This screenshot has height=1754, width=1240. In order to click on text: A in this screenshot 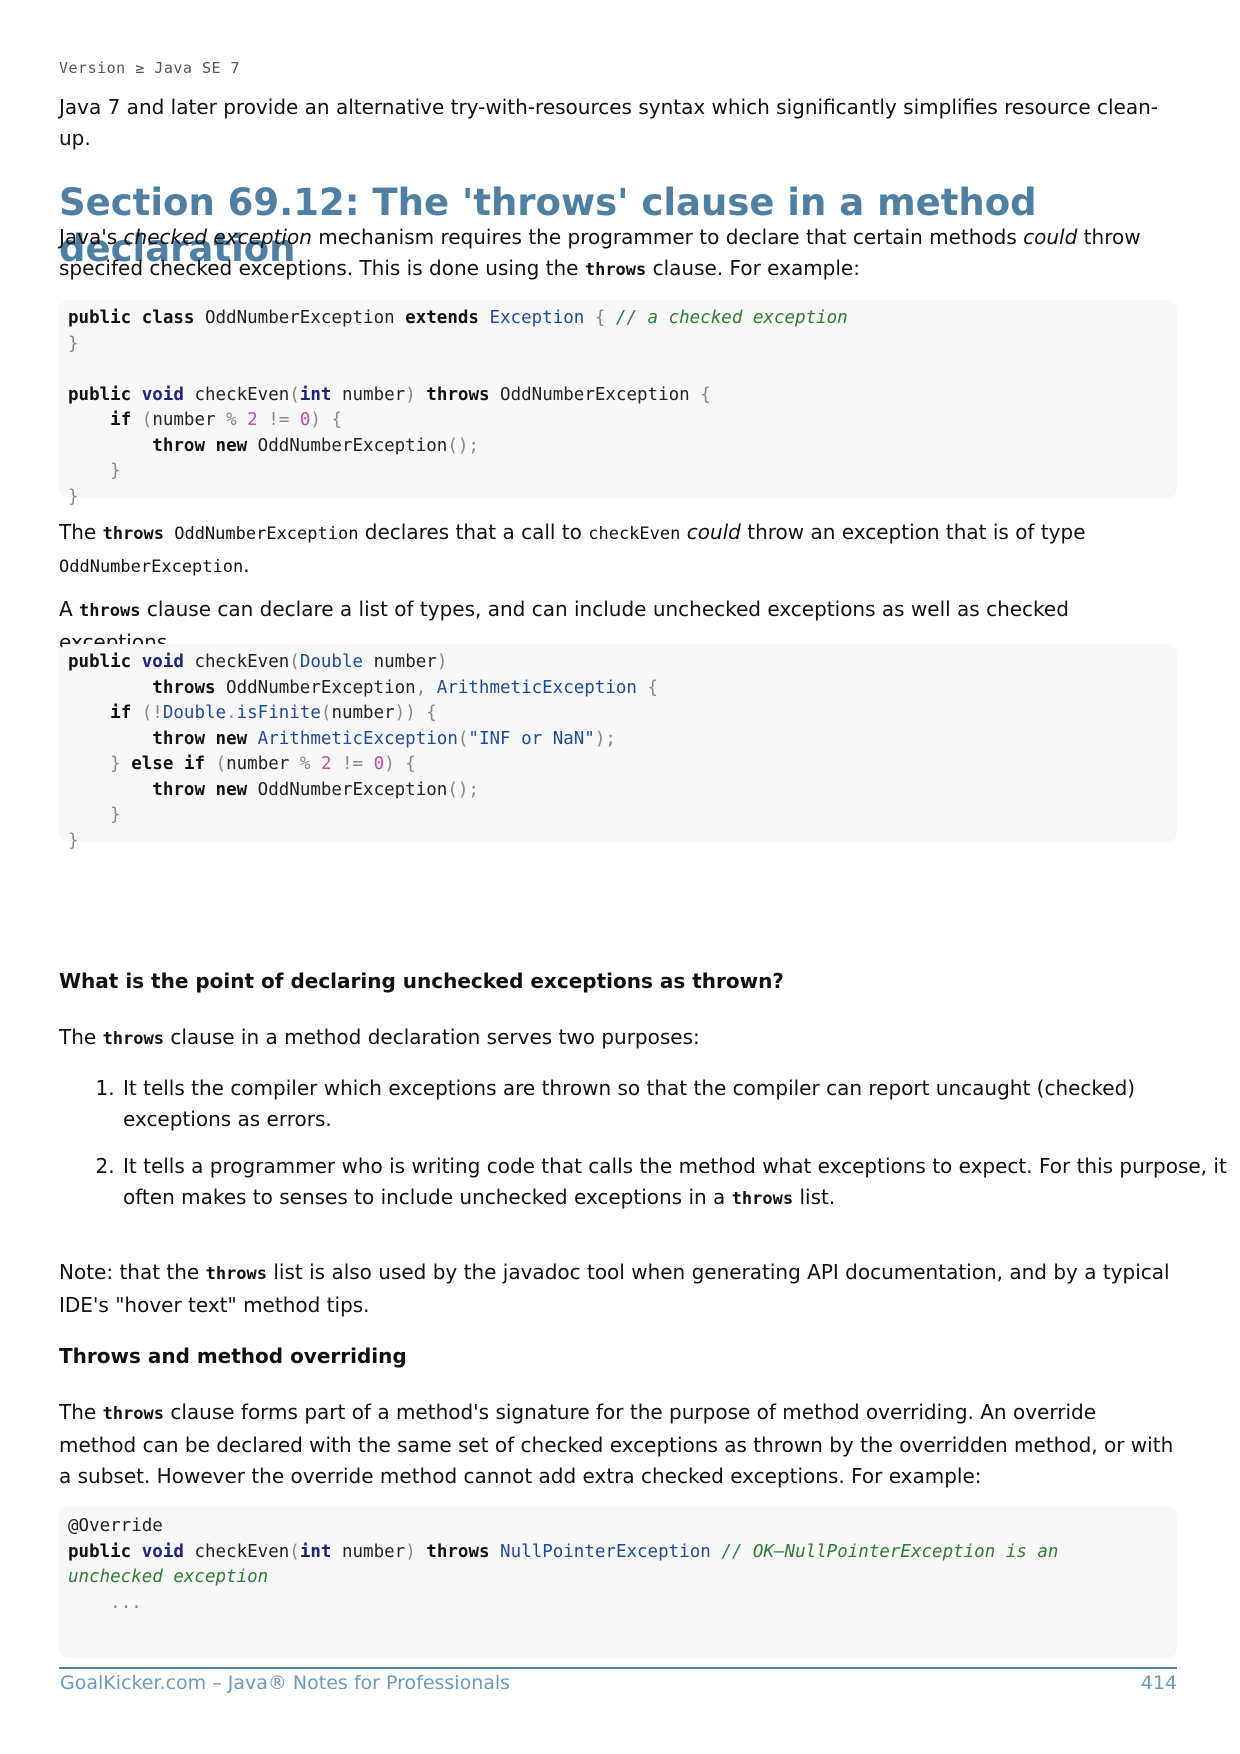, I will do `click(69, 609)`.